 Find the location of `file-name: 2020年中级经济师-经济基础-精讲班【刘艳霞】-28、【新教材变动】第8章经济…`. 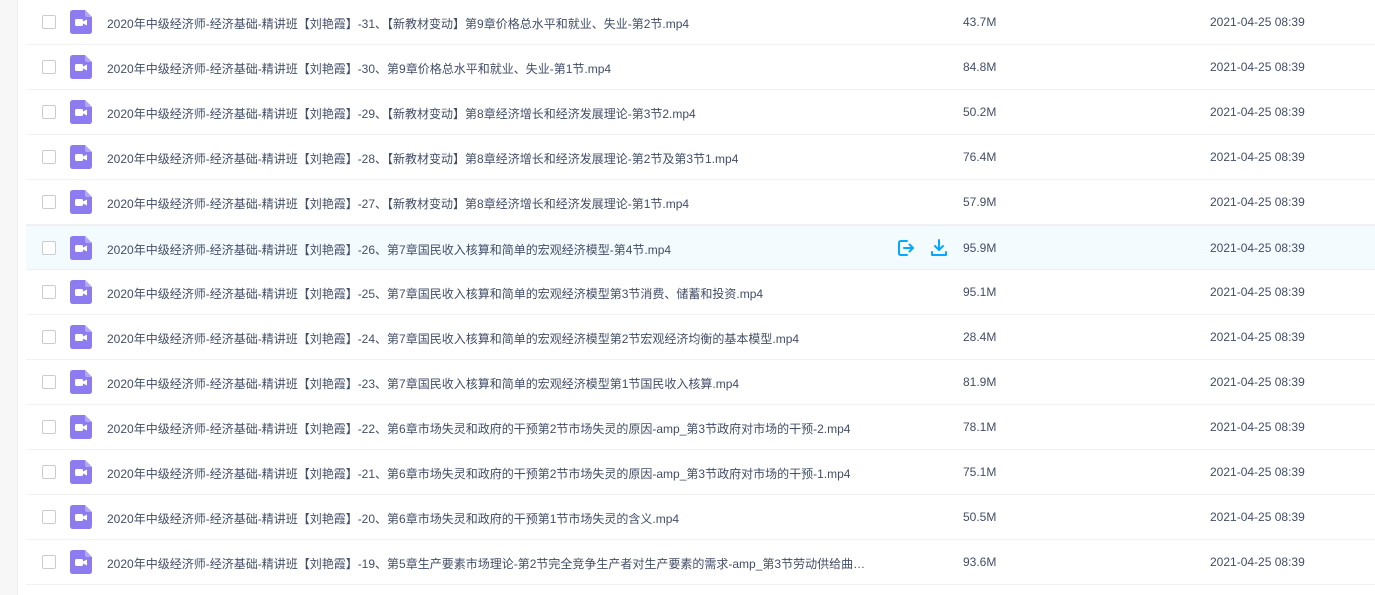

file-name: 2020年中级经济师-经济基础-精讲班【刘艳霞】-28、【新教材变动】第8章经济… is located at coordinates (487, 158).